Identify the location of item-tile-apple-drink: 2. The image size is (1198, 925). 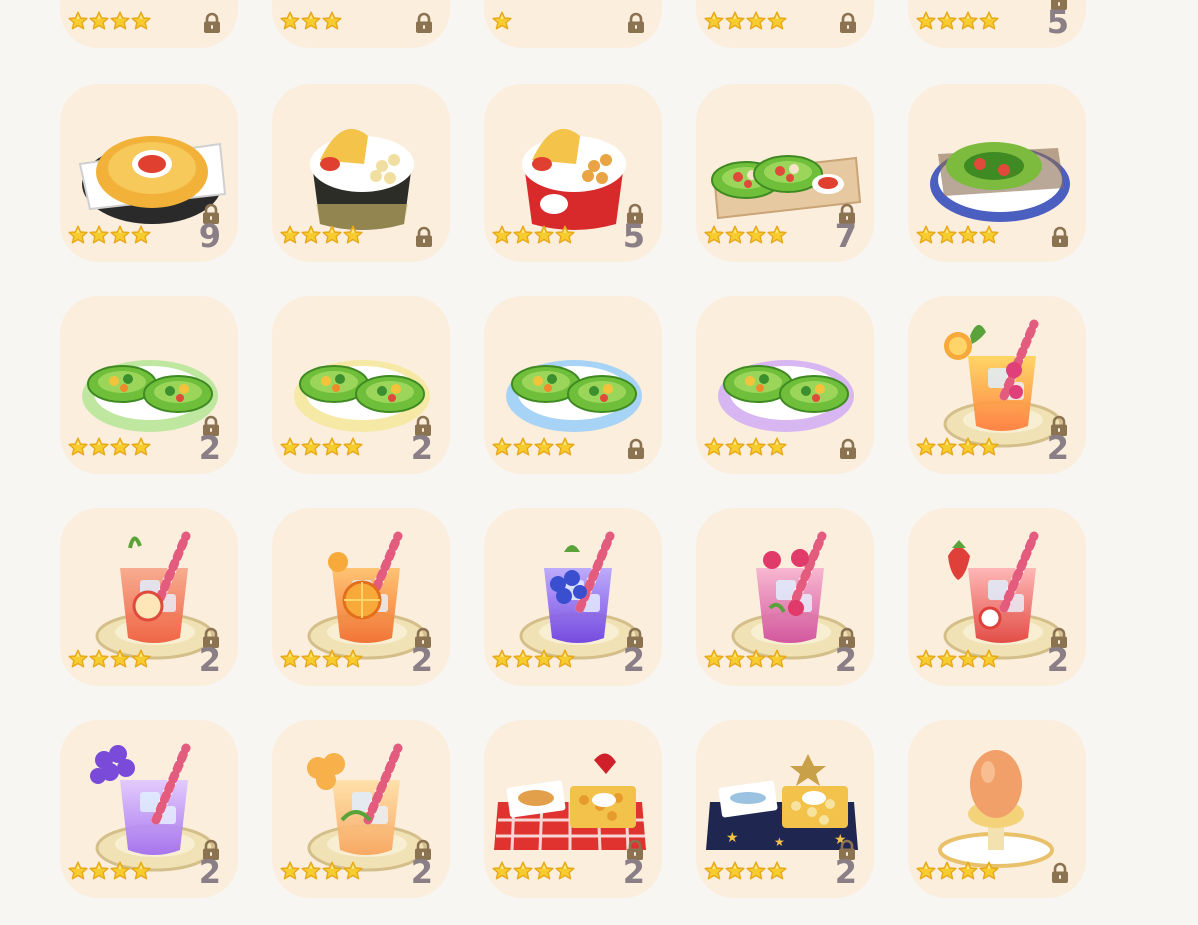
(149, 597).